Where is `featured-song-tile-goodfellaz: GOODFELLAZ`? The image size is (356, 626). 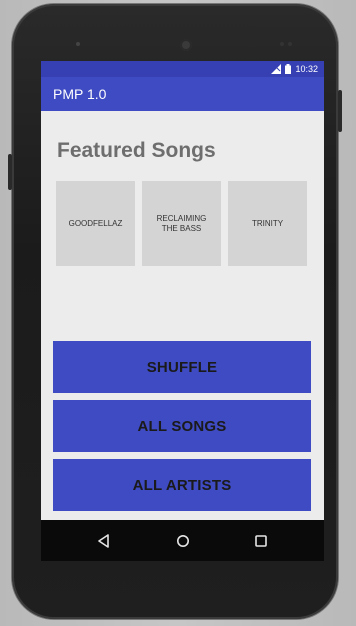 featured-song-tile-goodfellaz: GOODFELLAZ is located at coordinates (95, 223).